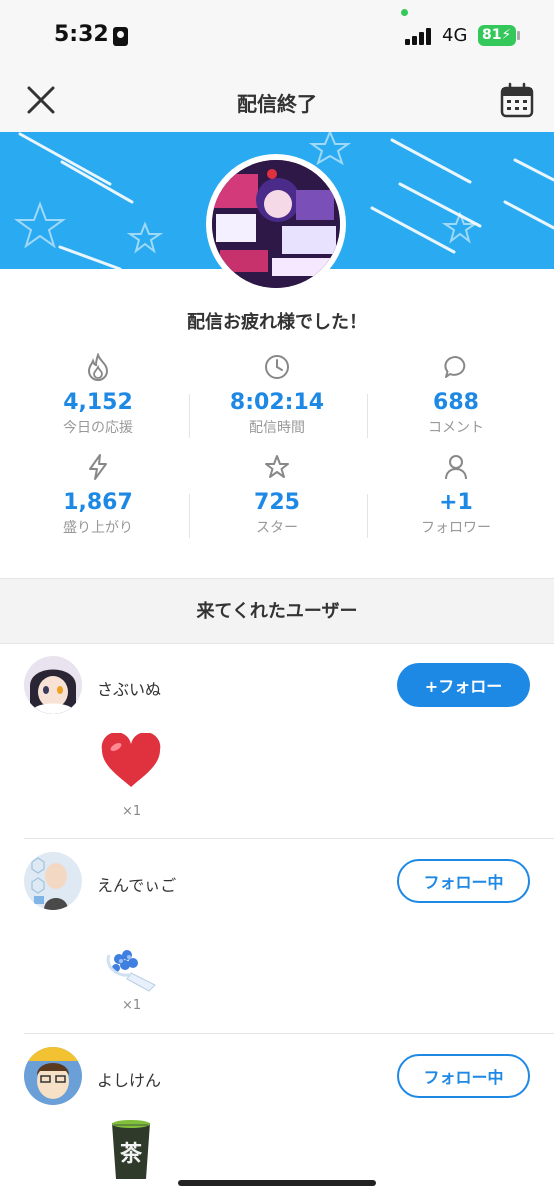 This screenshot has width=554, height=1199. I want to click on stat-label: 今日の応援, so click(98, 428).